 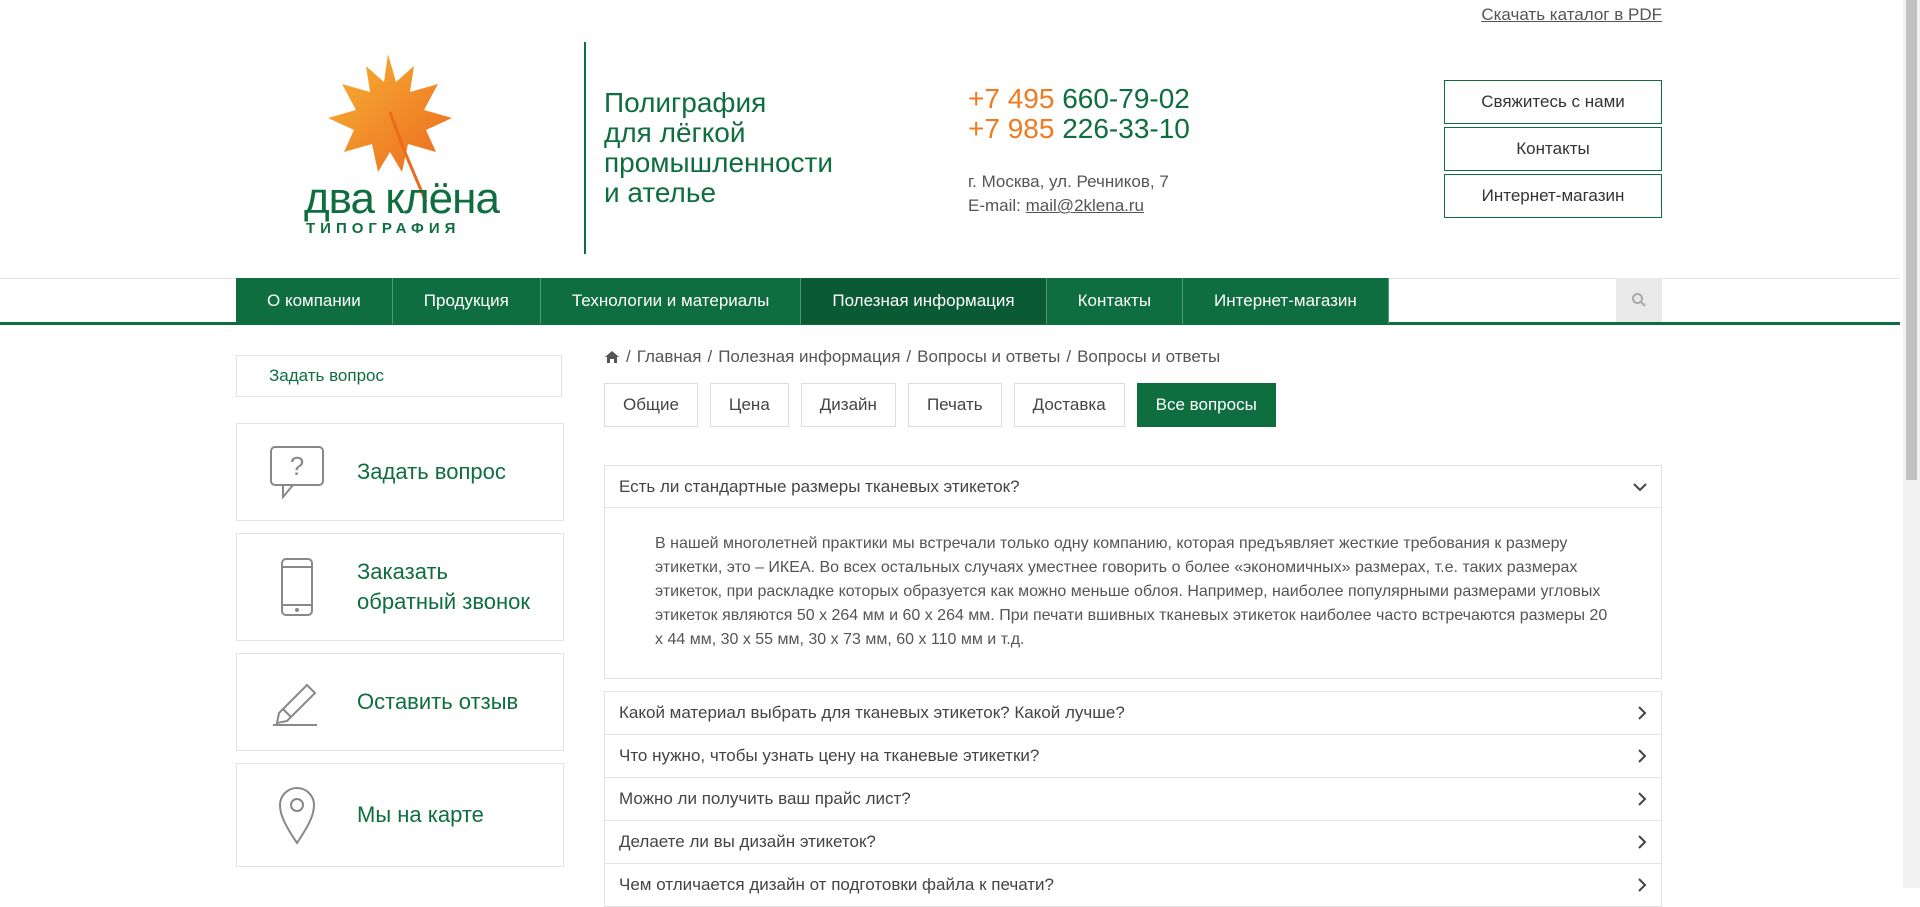 I want to click on sidebar-ask-link: Задать вопрос, so click(x=399, y=376).